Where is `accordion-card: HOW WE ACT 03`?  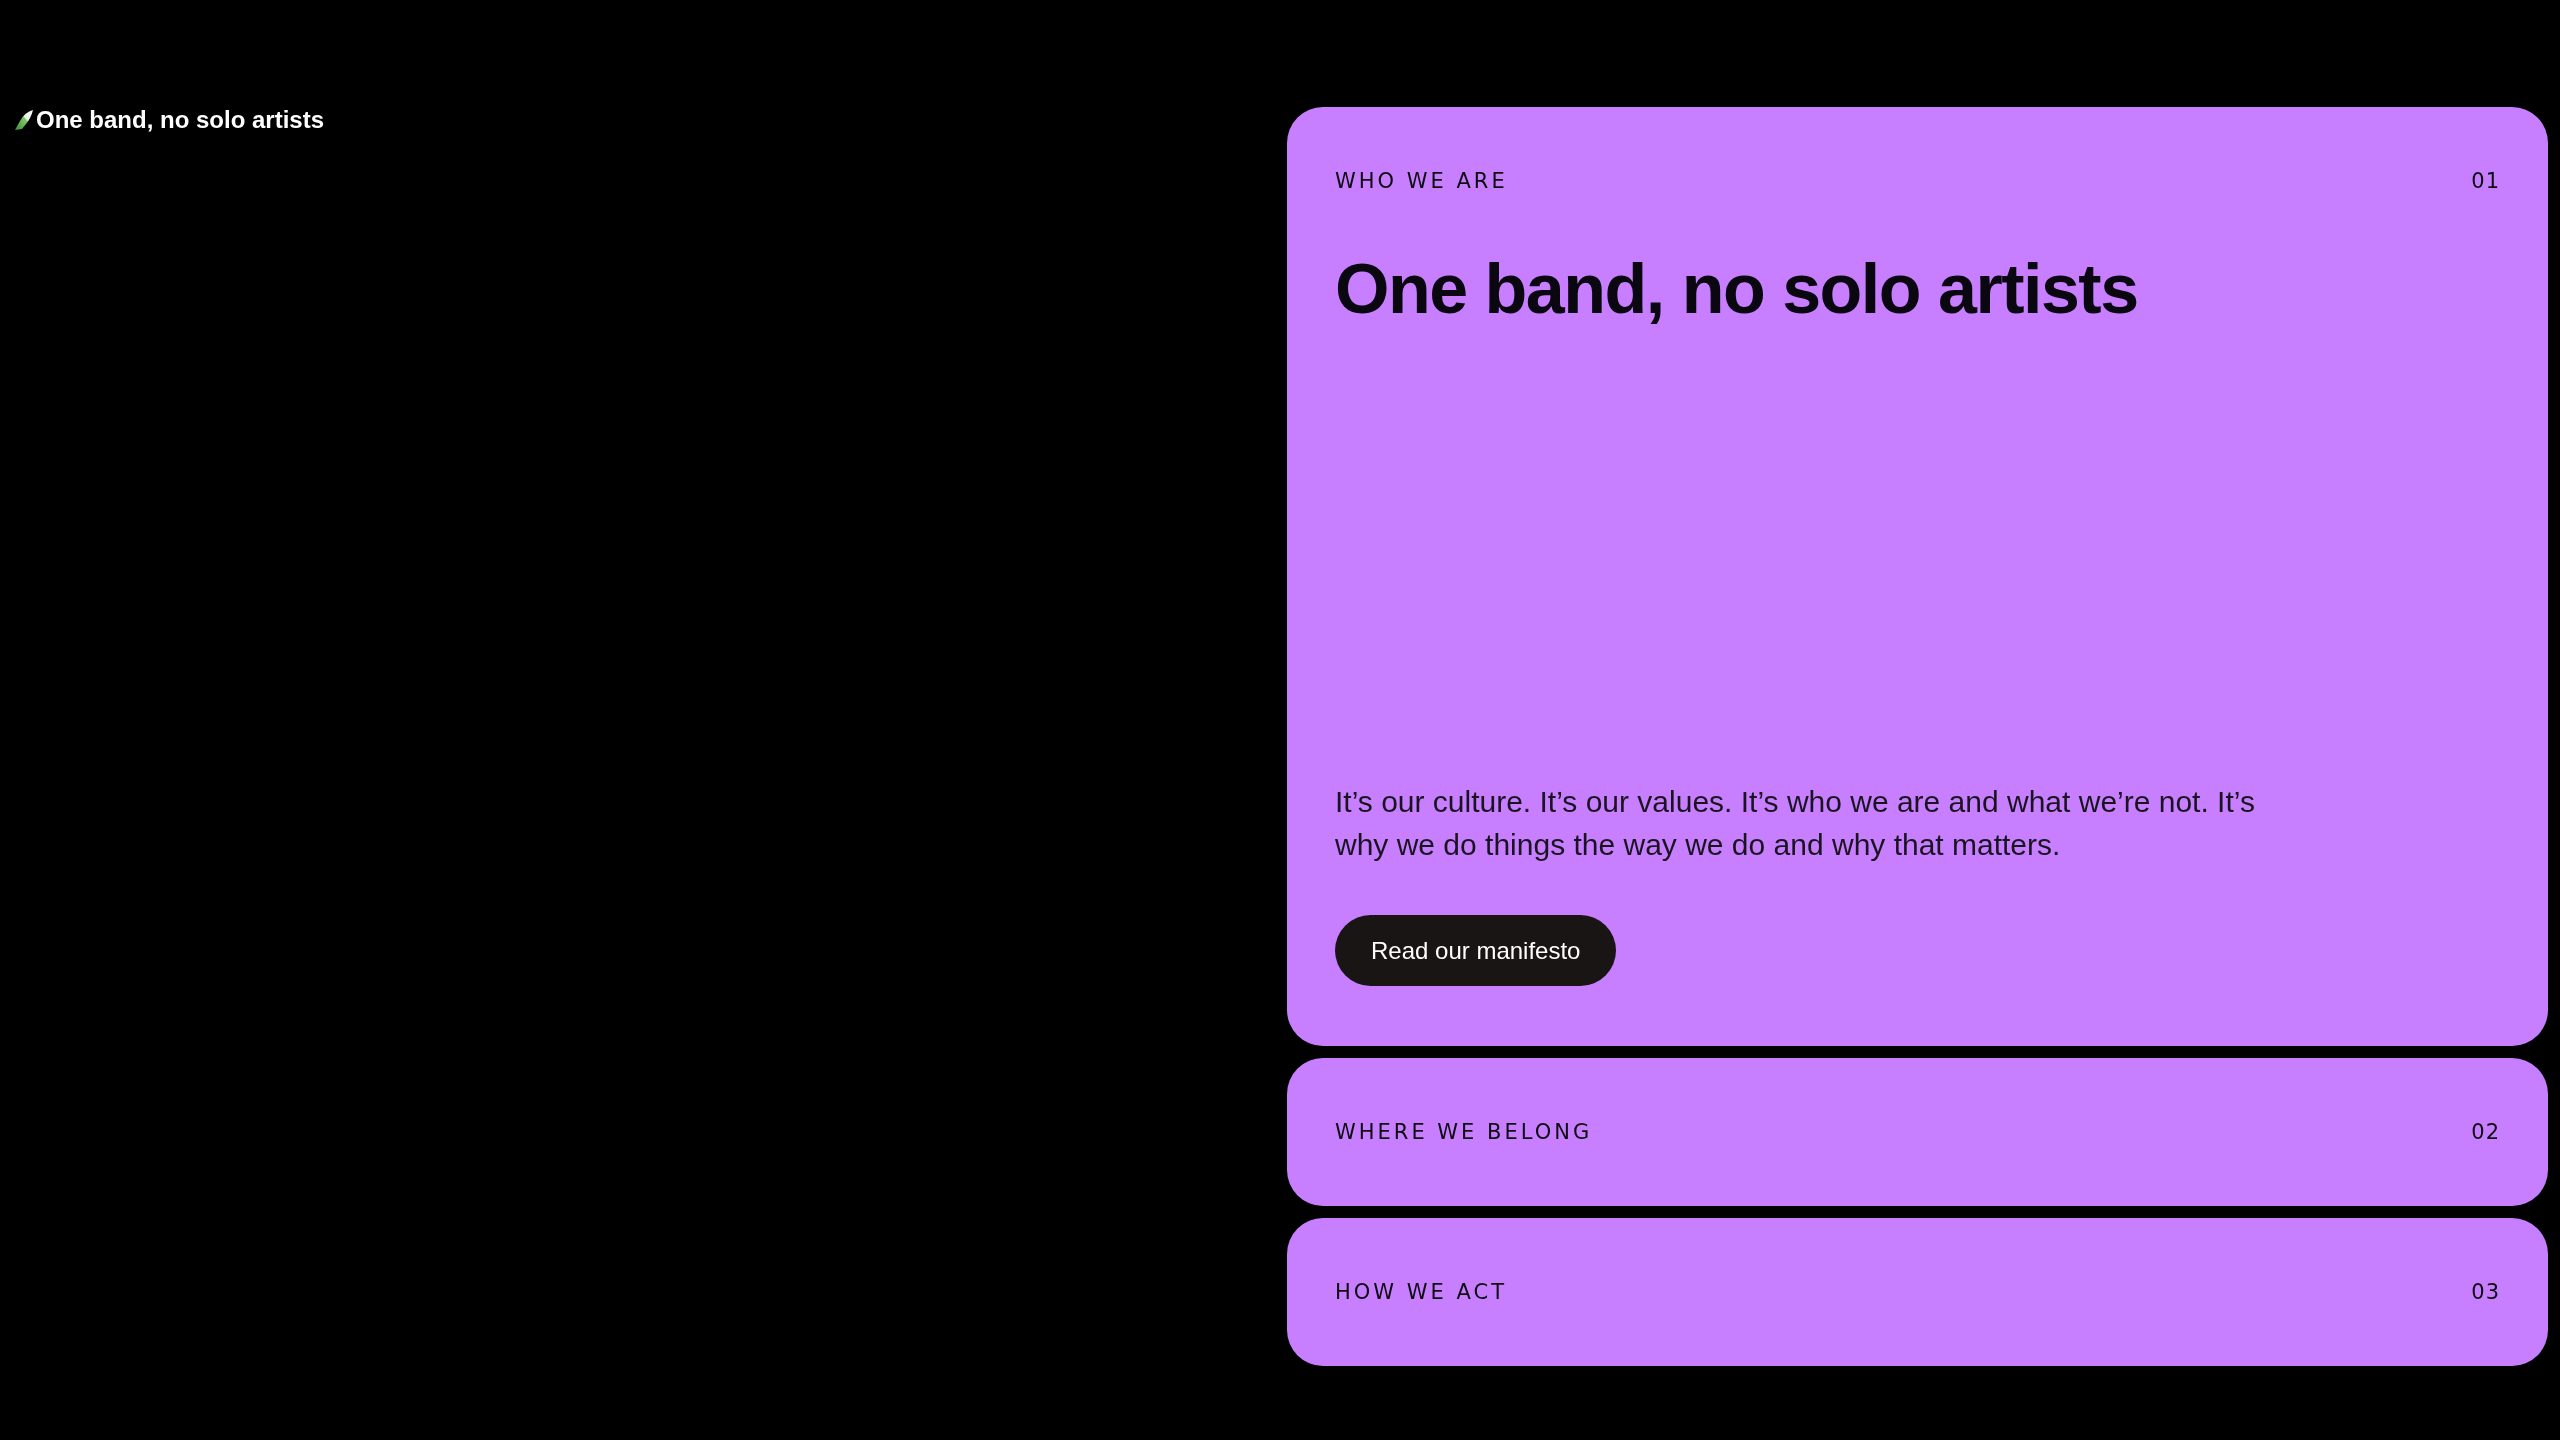
accordion-card: HOW WE ACT 03 is located at coordinates (1917, 1292).